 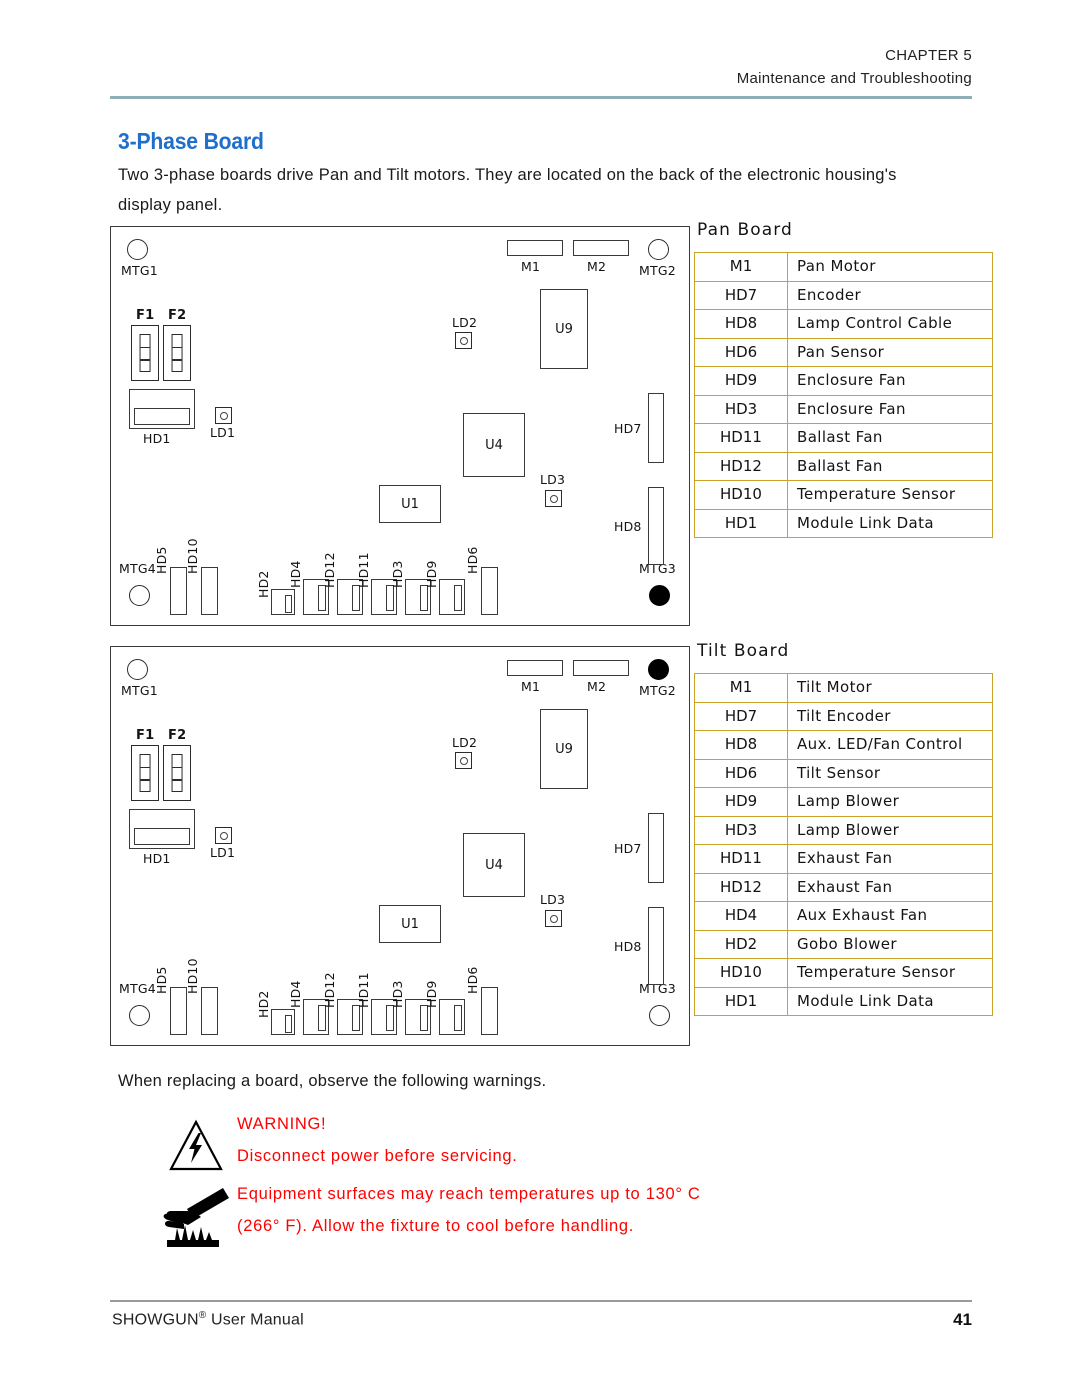 I want to click on connector-hd2-icon, so click(x=283, y=1022).